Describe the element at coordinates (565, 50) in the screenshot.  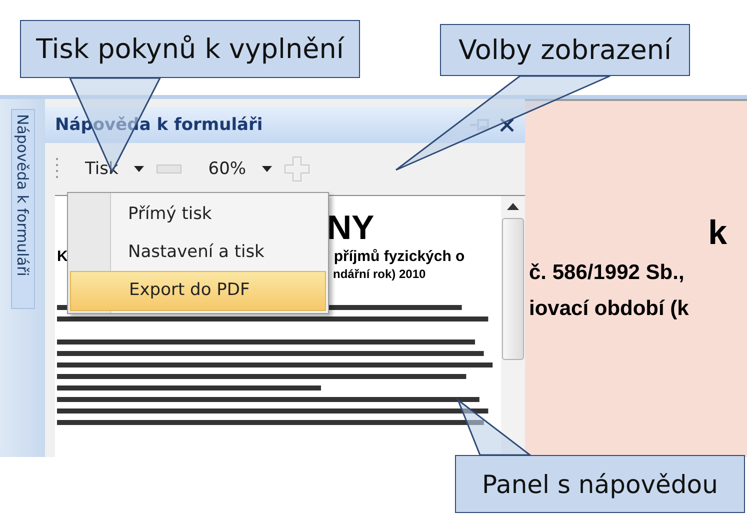
I see `callout-label: Volby zobrazení` at that location.